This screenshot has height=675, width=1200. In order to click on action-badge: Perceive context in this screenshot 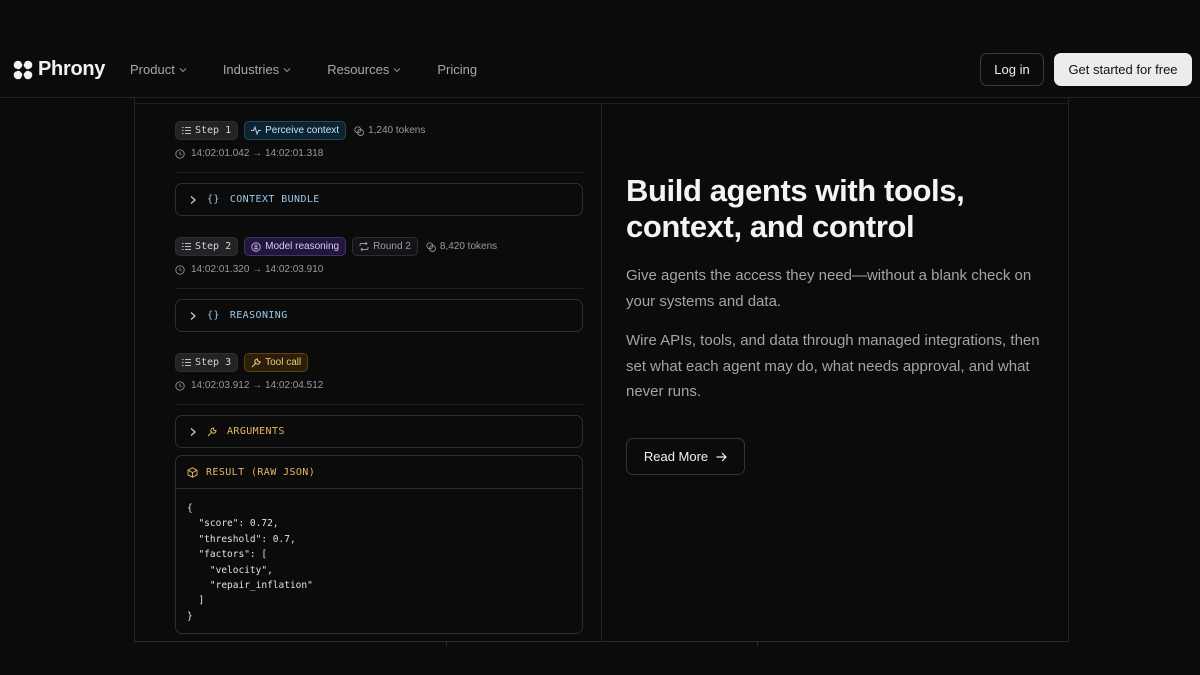, I will do `click(295, 130)`.